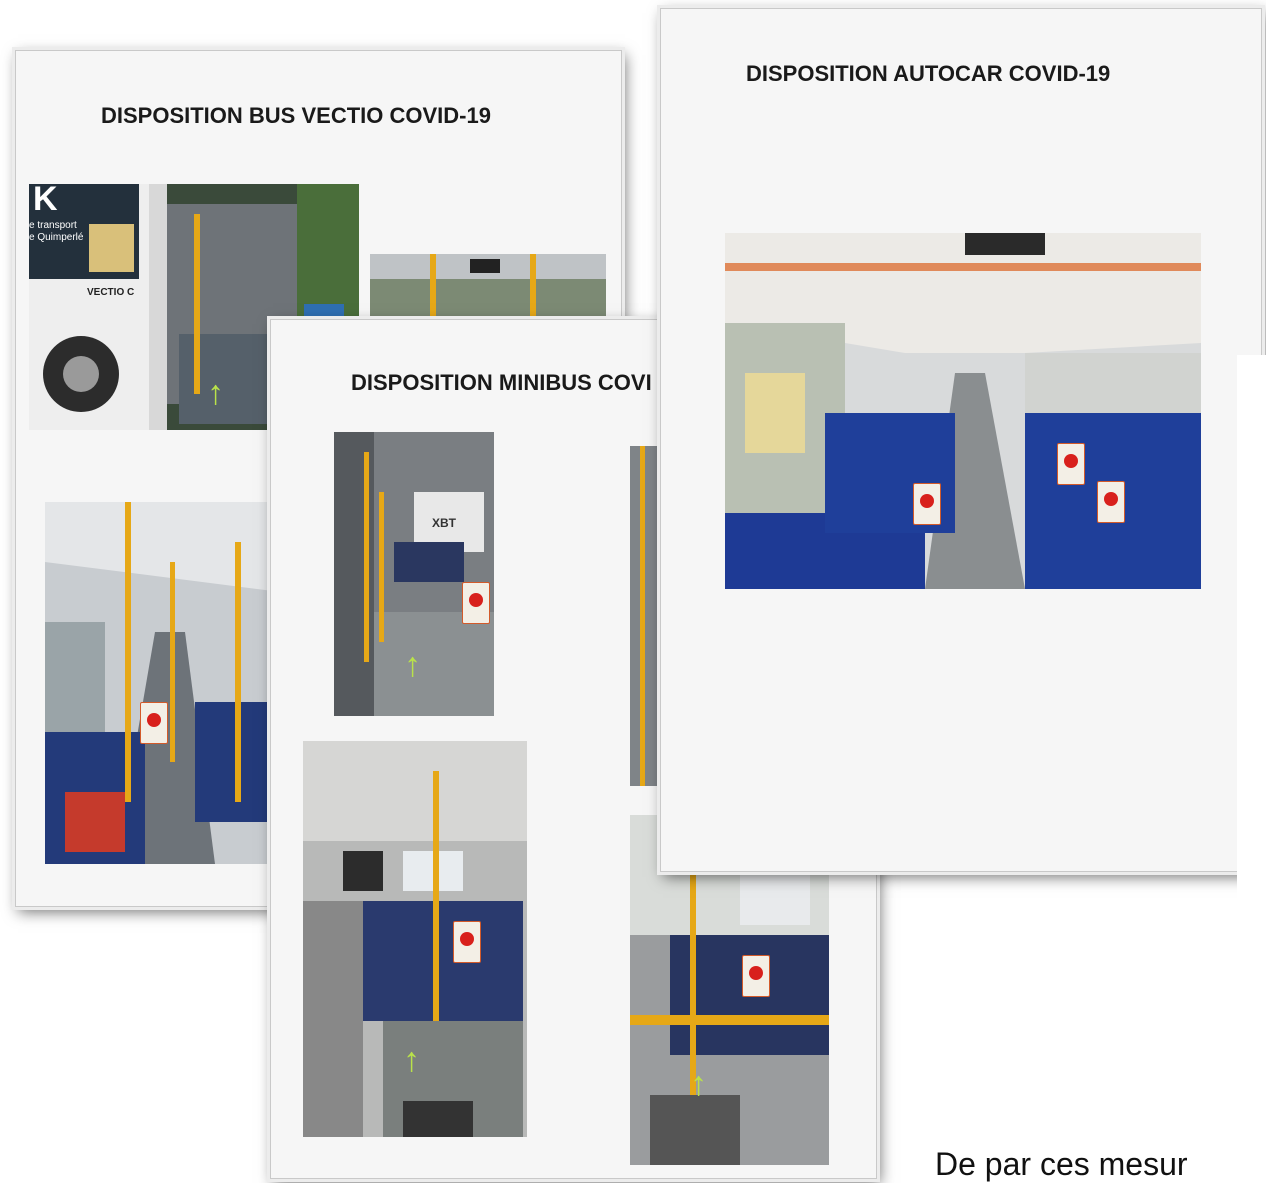 The height and width of the screenshot is (1183, 1266). I want to click on photo-bus-interior-aisle, so click(163, 683).